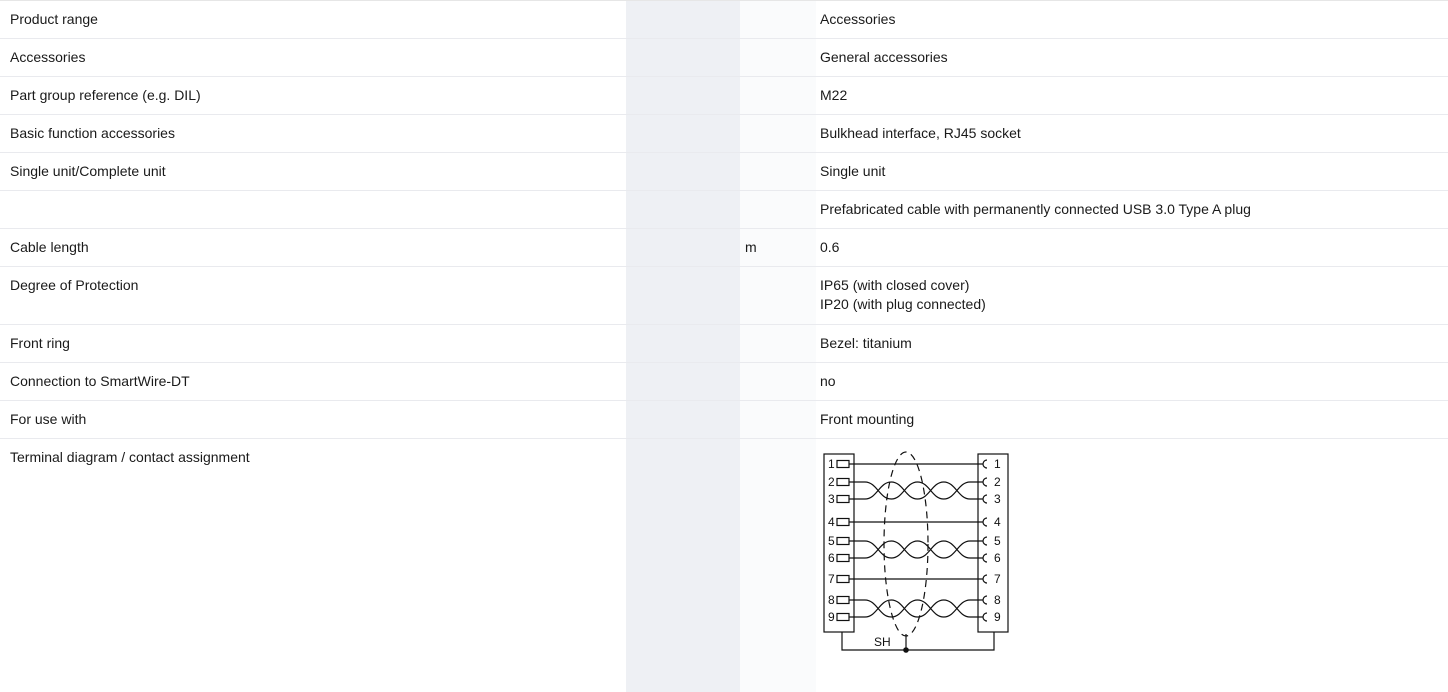  I want to click on row-value: 0.6, so click(830, 247).